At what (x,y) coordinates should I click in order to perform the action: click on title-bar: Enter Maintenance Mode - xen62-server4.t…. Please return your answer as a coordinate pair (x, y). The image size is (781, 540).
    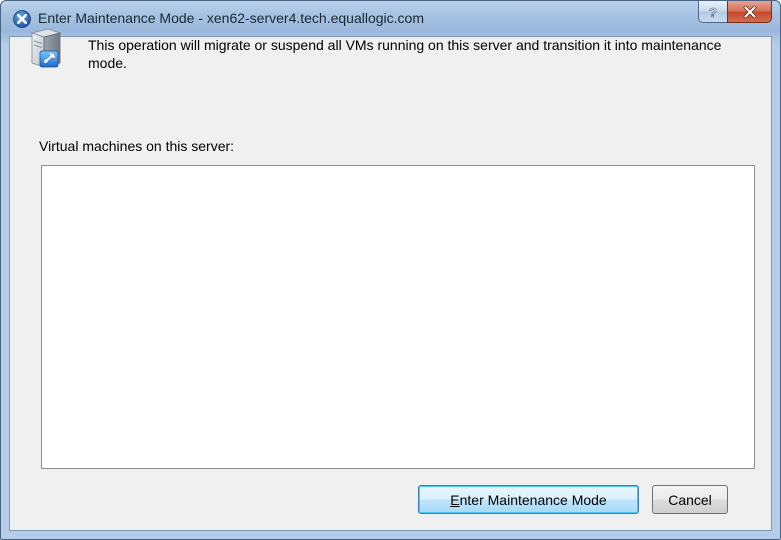
    Looking at the image, I should click on (390, 19).